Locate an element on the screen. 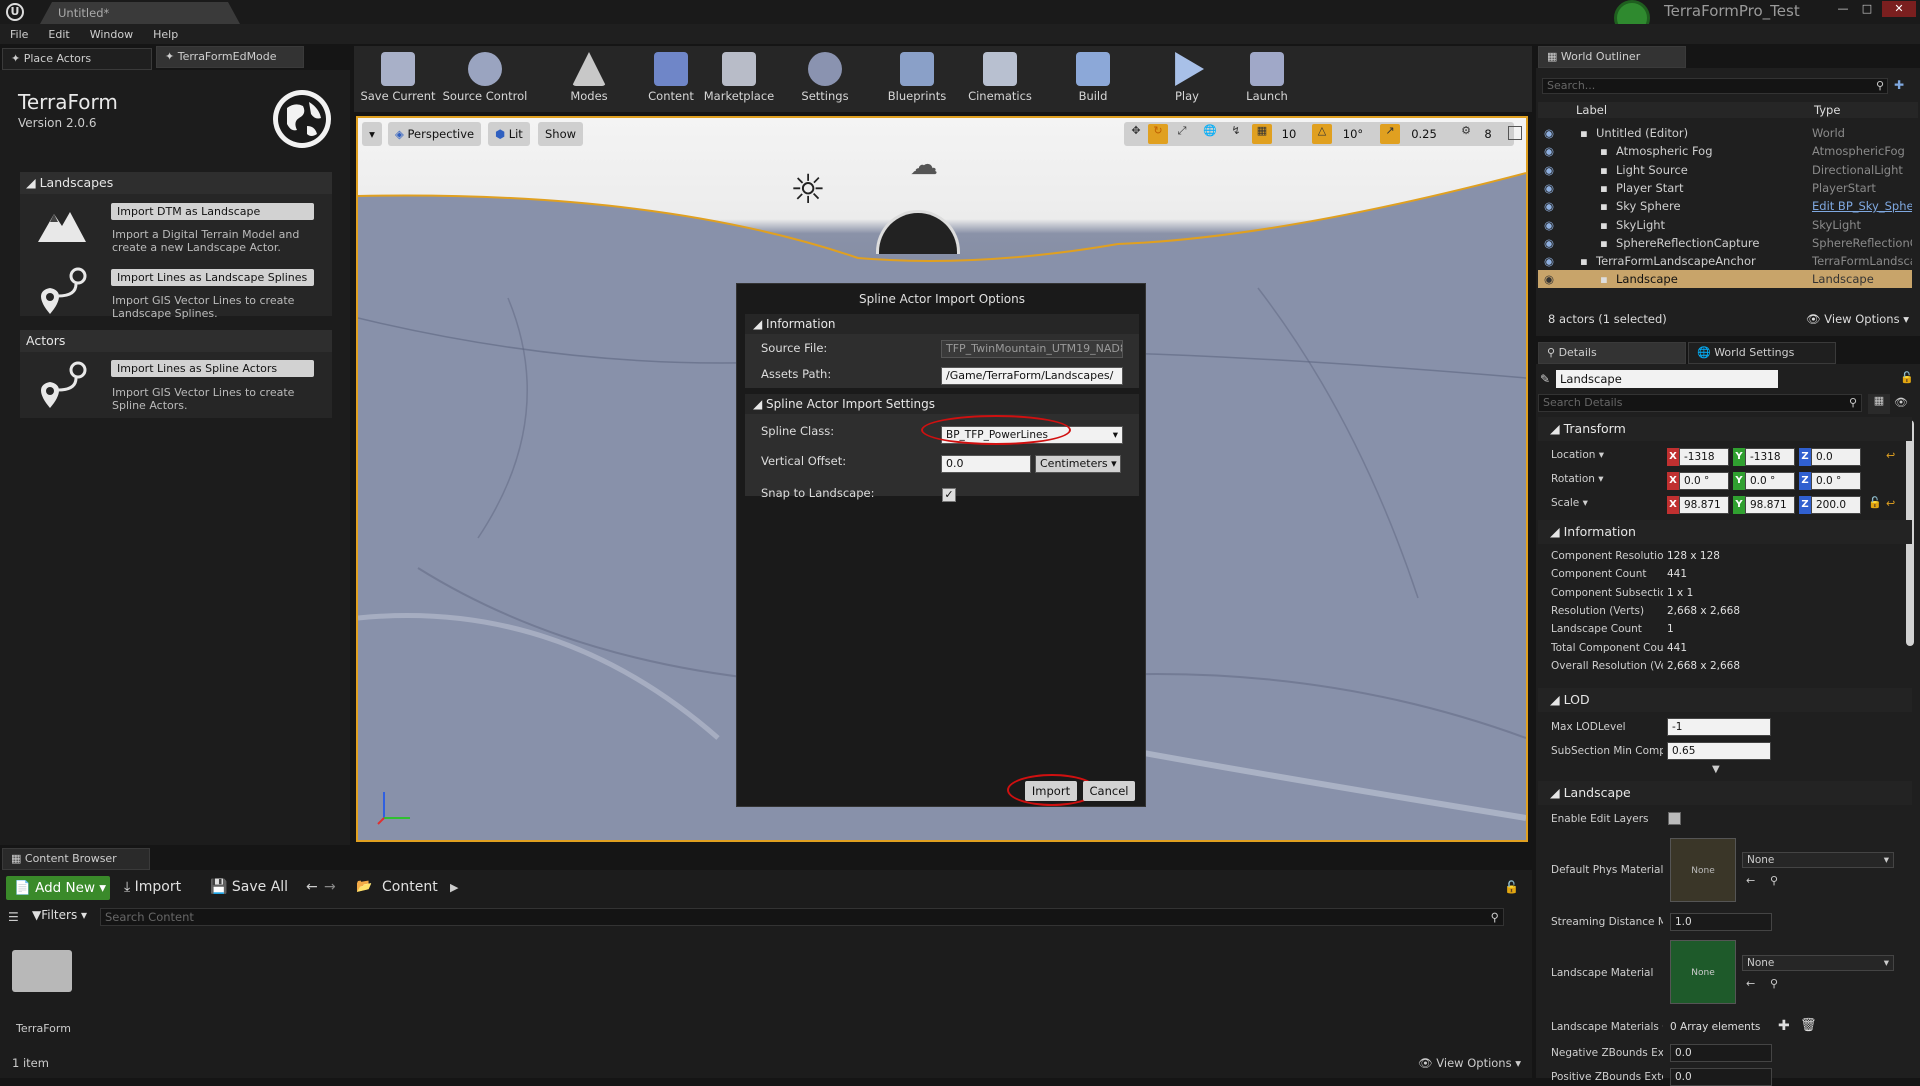 The width and height of the screenshot is (1920, 1086). folder-tile is located at coordinates (42, 971).